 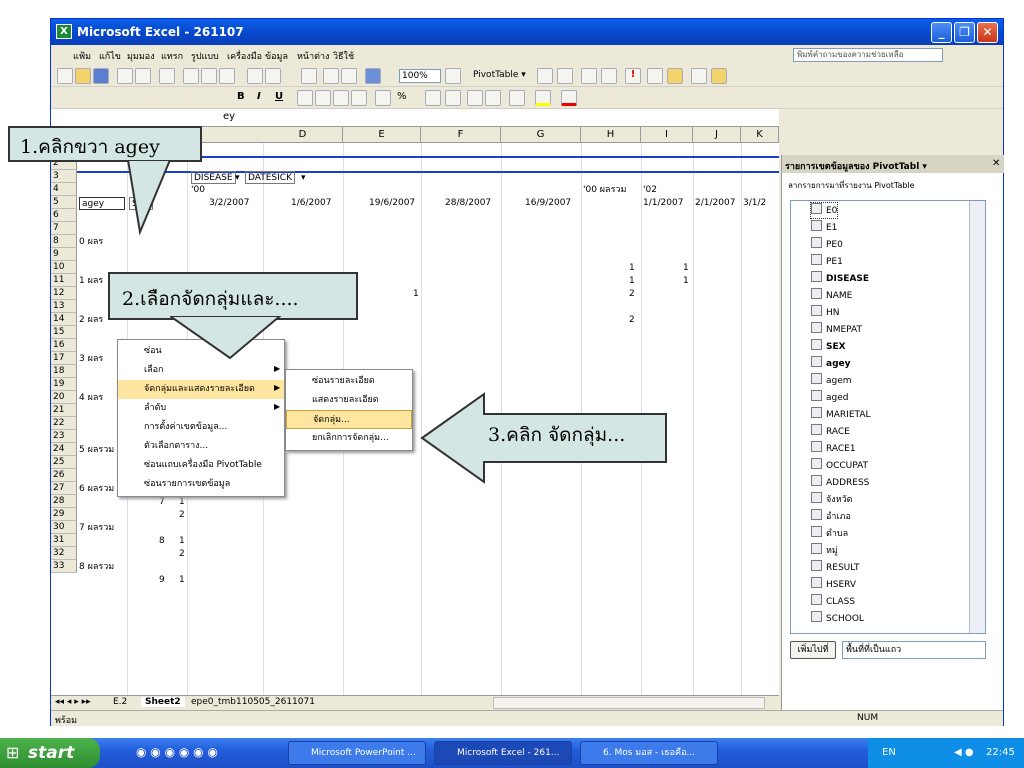 What do you see at coordinates (760, 135) in the screenshot?
I see `col-header-k: K` at bounding box center [760, 135].